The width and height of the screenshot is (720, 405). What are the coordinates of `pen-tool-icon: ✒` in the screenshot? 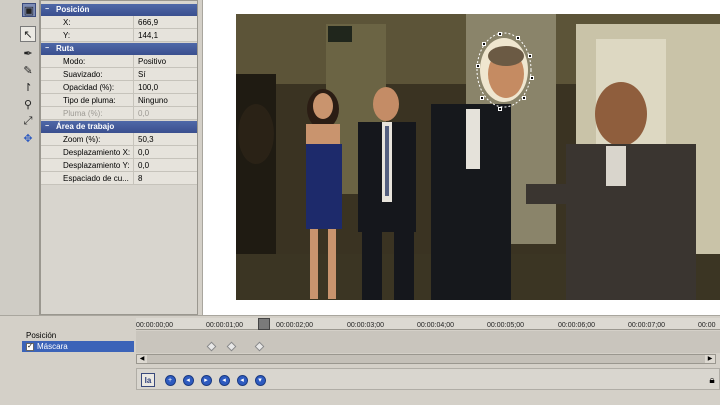 It's located at (28, 53).